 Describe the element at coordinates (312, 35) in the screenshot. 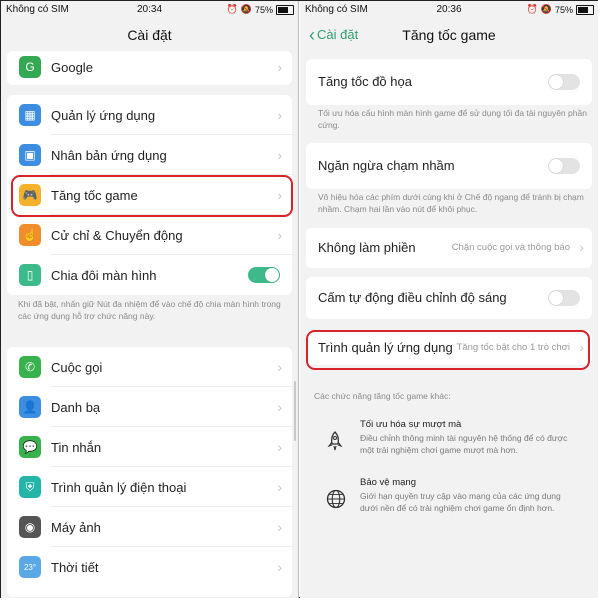

I see `chevron-left-icon: ‹` at that location.